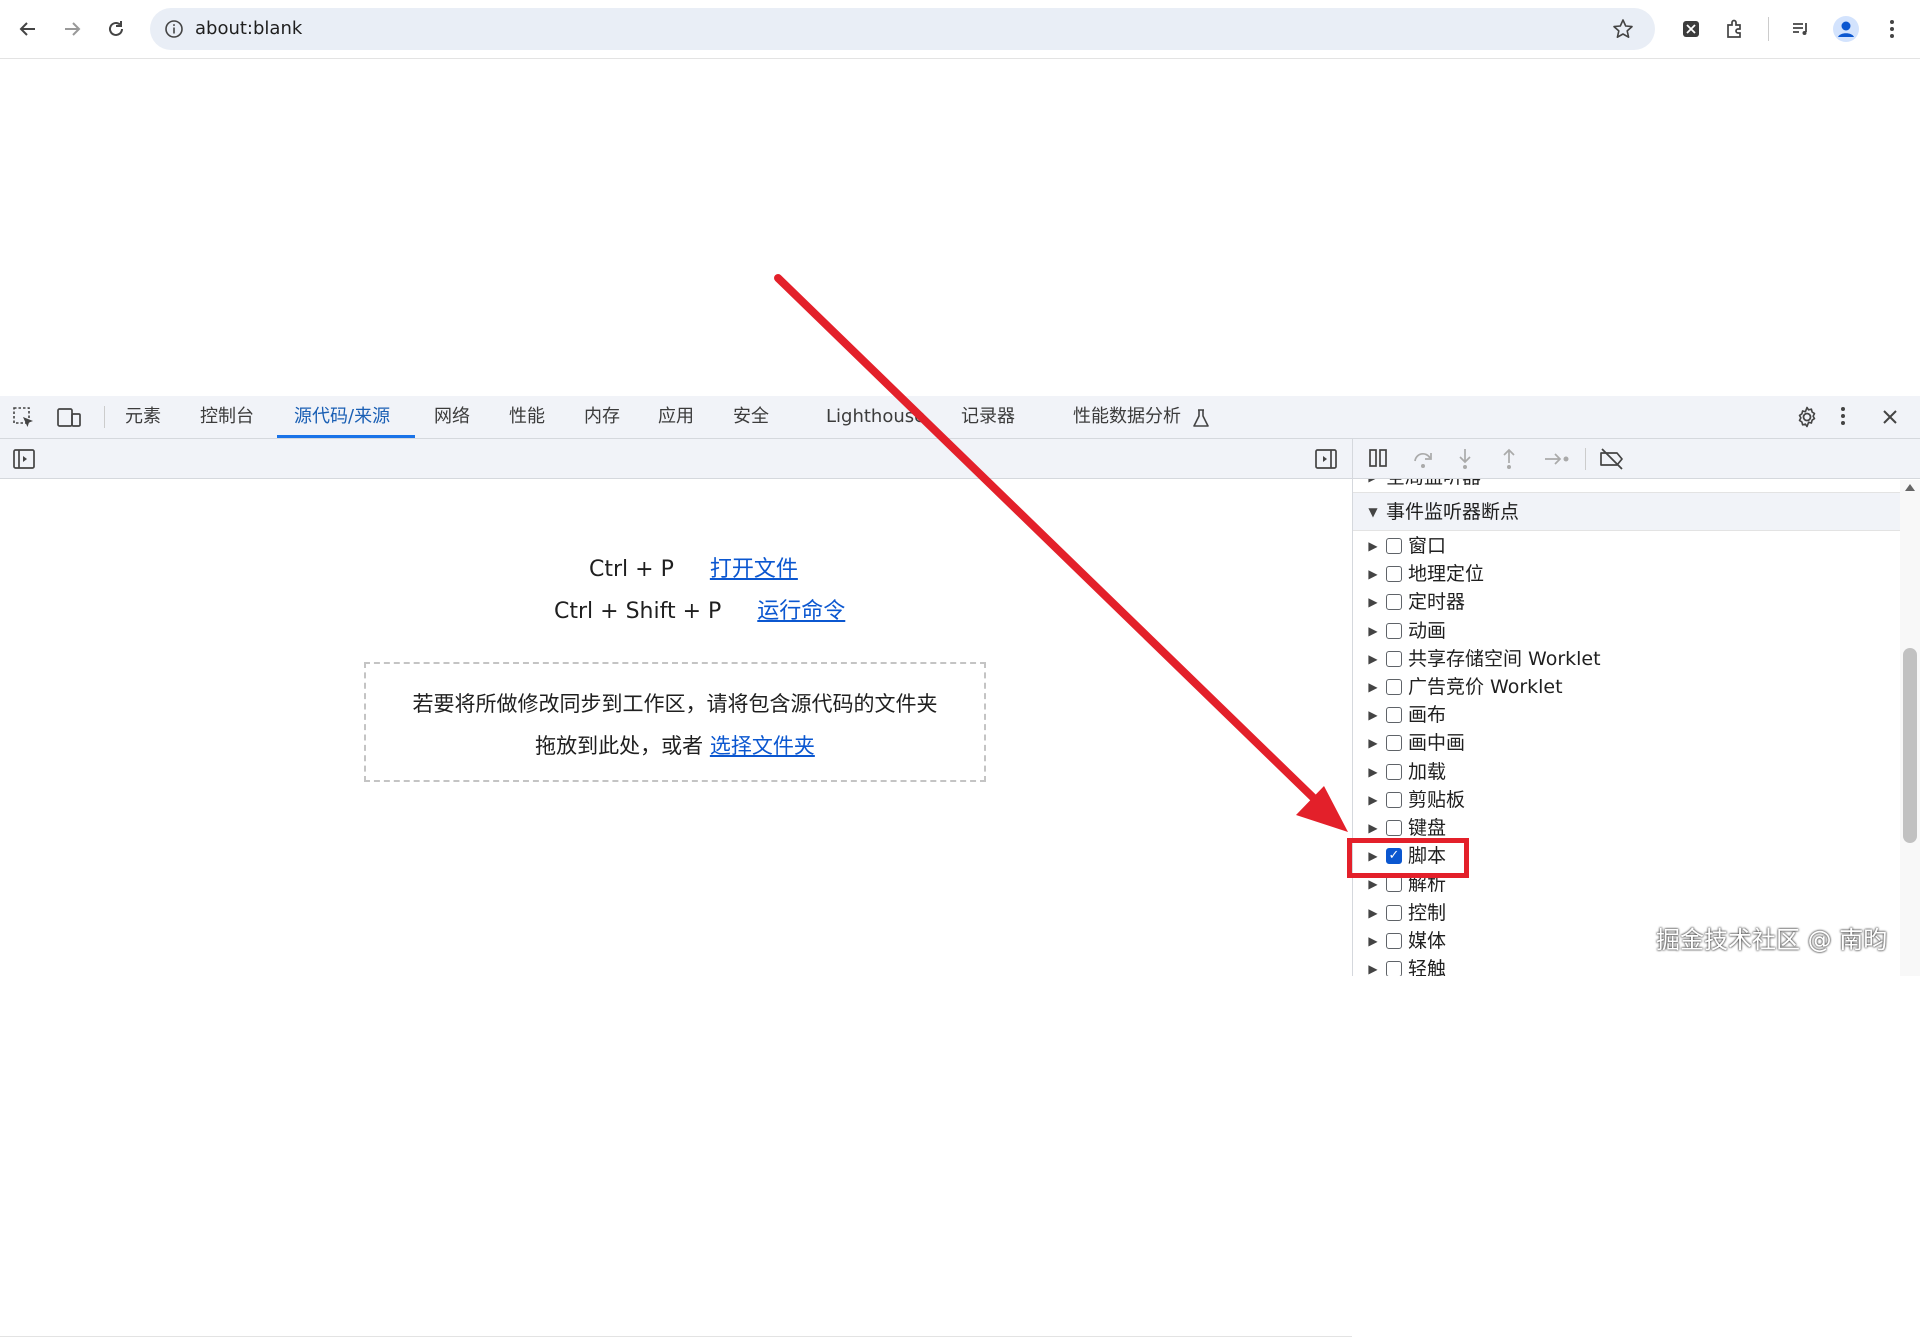  What do you see at coordinates (1408, 858) in the screenshot?
I see `annotation-highlight-box` at bounding box center [1408, 858].